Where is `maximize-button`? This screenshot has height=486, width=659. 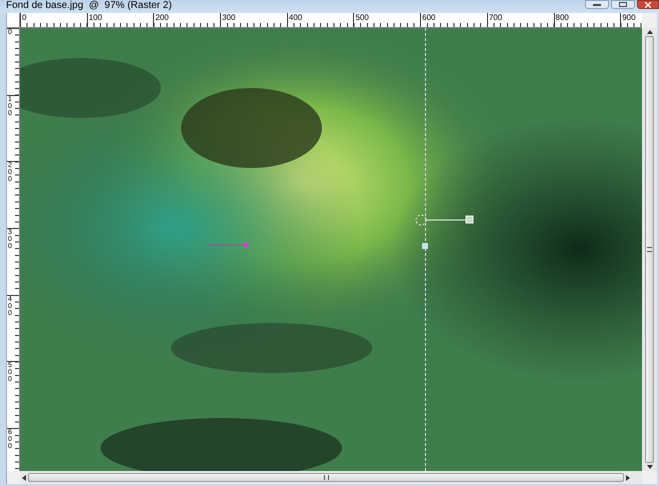
maximize-button is located at coordinates (623, 4).